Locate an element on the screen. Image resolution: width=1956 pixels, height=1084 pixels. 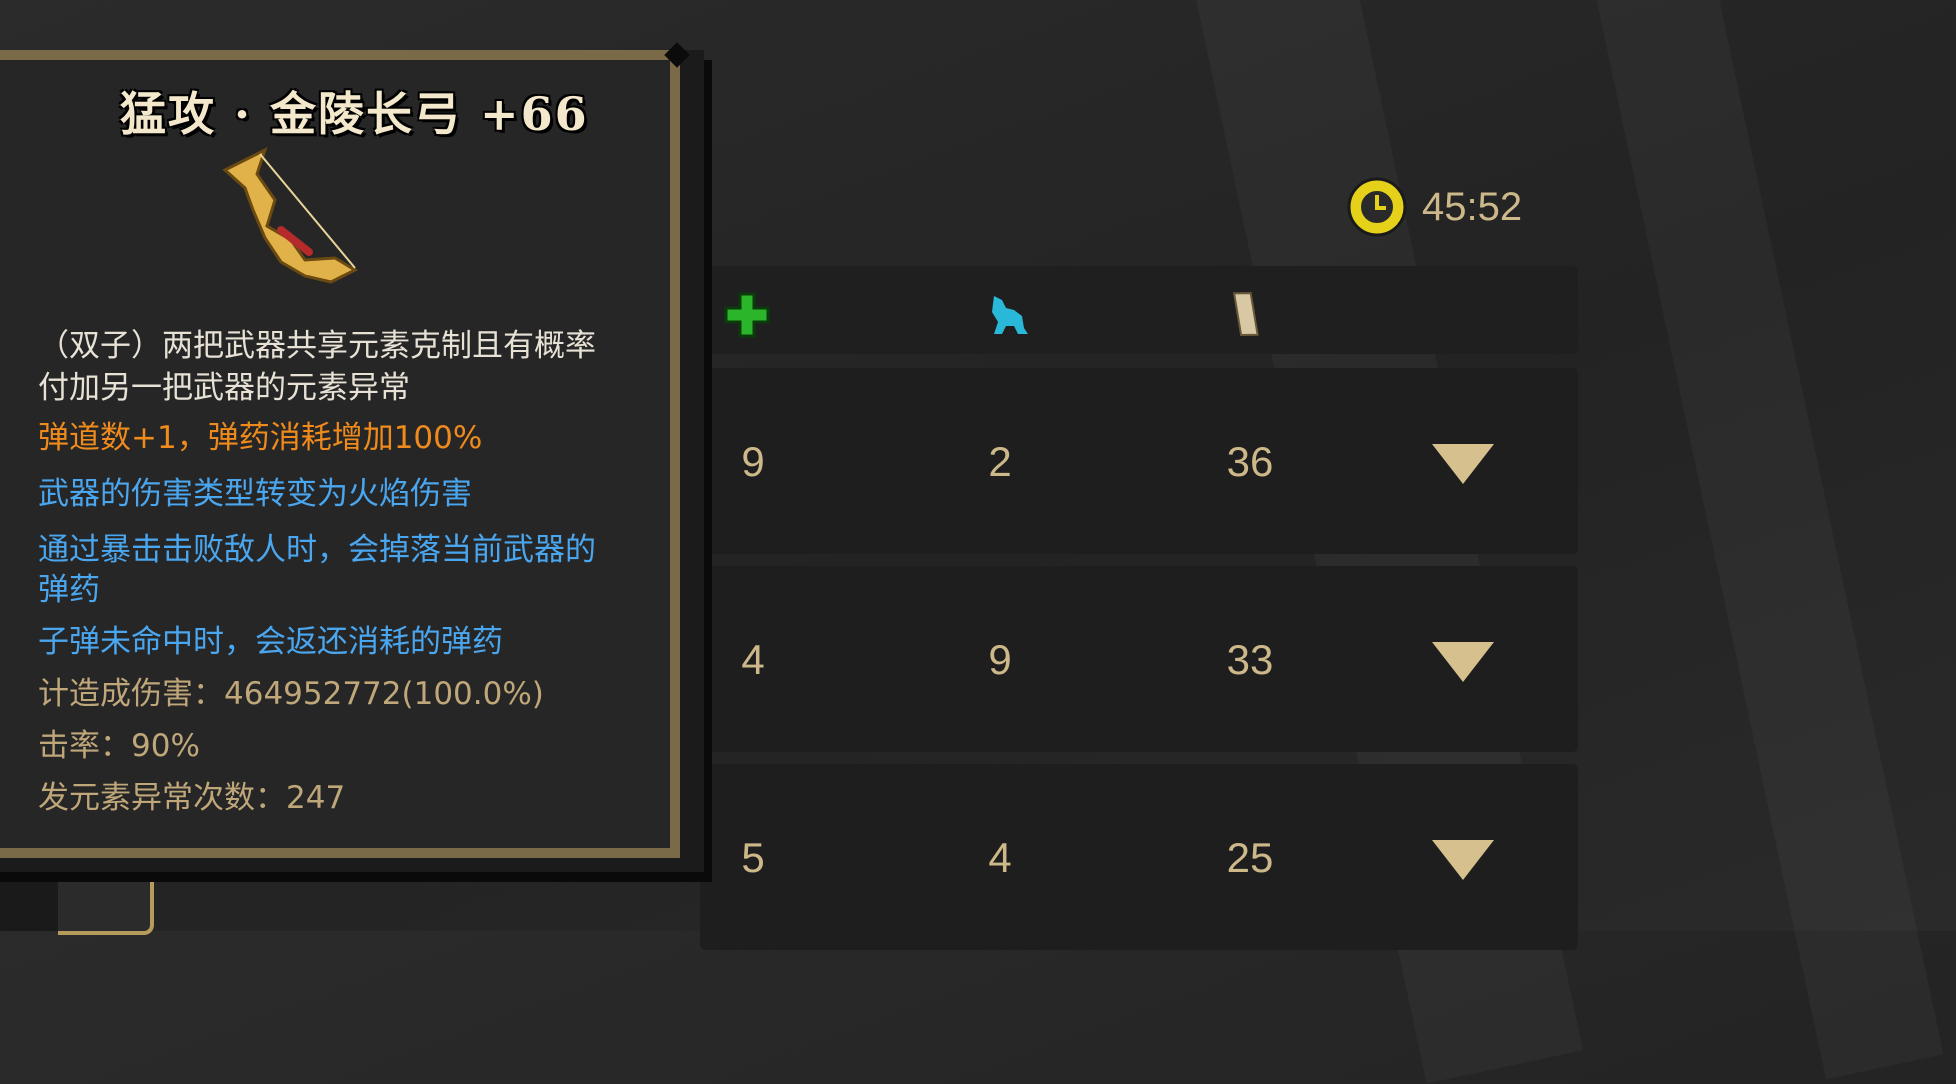
stats-row: 5 4 25 is located at coordinates (1139, 857).